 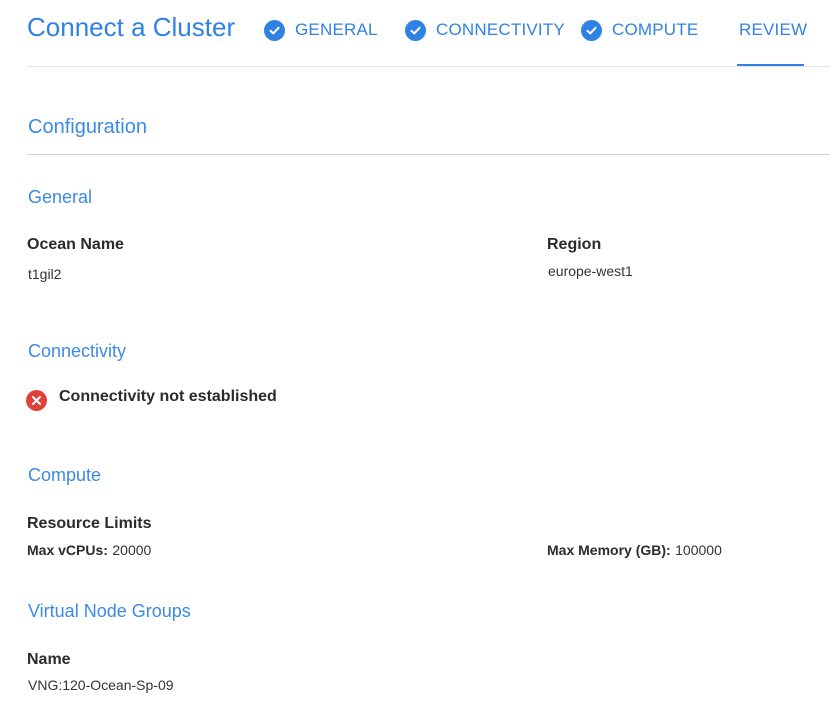 What do you see at coordinates (655, 29) in the screenshot?
I see `step-label: COMPUTE` at bounding box center [655, 29].